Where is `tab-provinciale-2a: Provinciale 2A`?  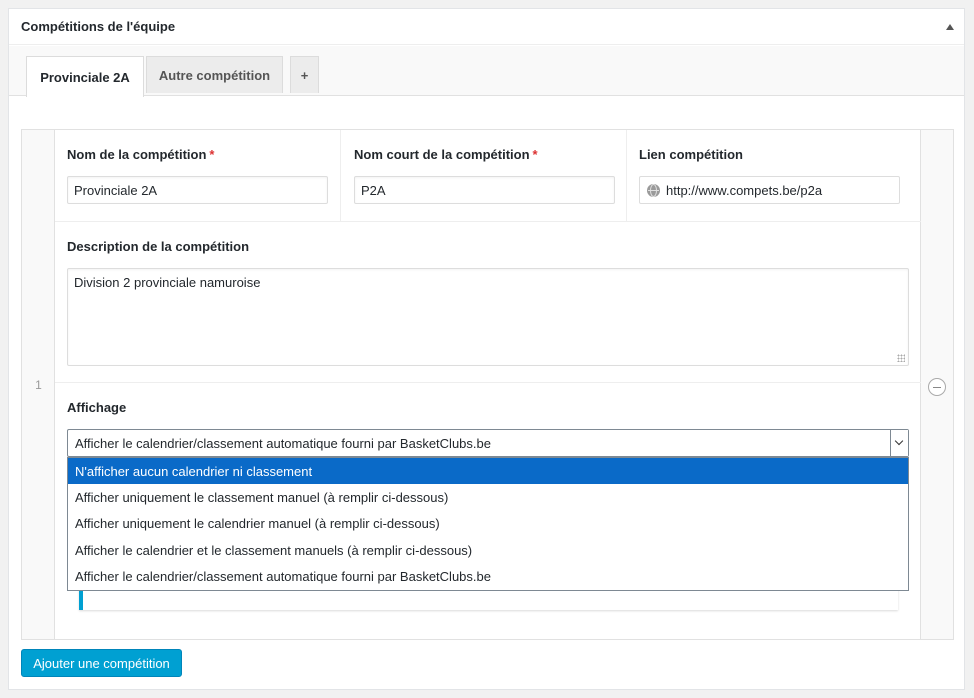 tab-provinciale-2a: Provinciale 2A is located at coordinates (85, 76).